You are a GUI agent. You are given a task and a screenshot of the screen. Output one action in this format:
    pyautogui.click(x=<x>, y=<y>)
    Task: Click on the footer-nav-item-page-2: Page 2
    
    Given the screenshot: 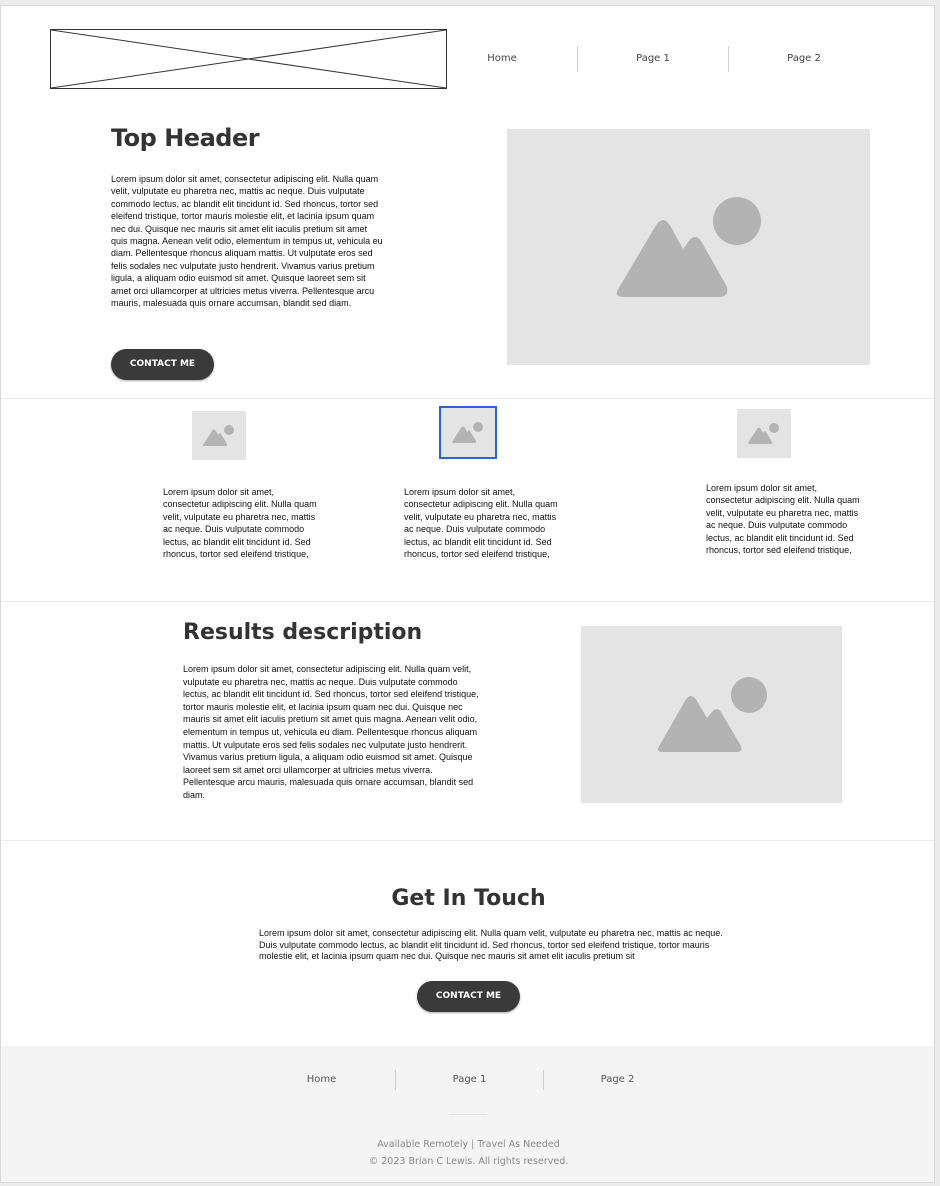 What is the action you would take?
    pyautogui.click(x=617, y=1080)
    